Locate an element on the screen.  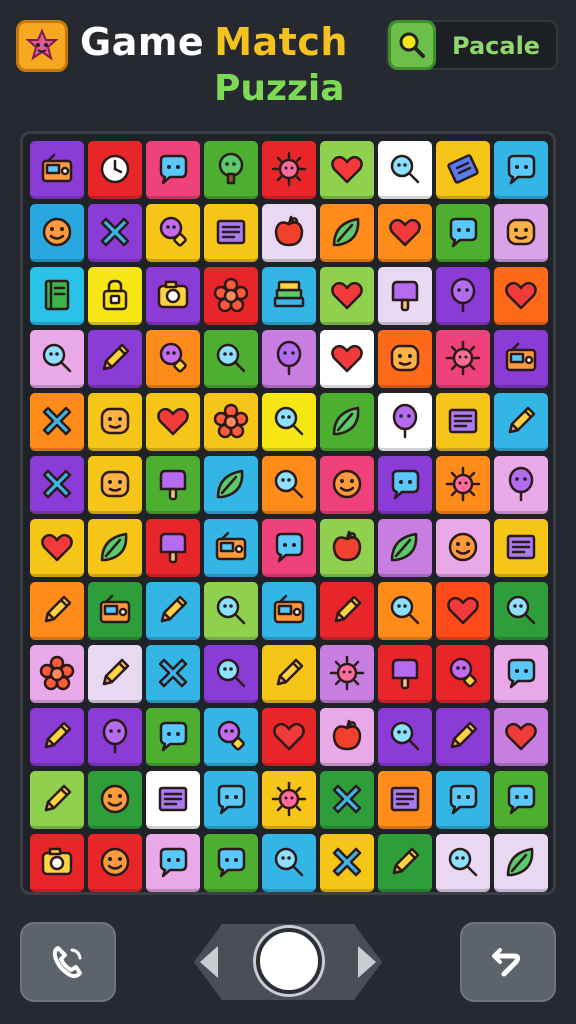
swap-button is located at coordinates (508, 962).